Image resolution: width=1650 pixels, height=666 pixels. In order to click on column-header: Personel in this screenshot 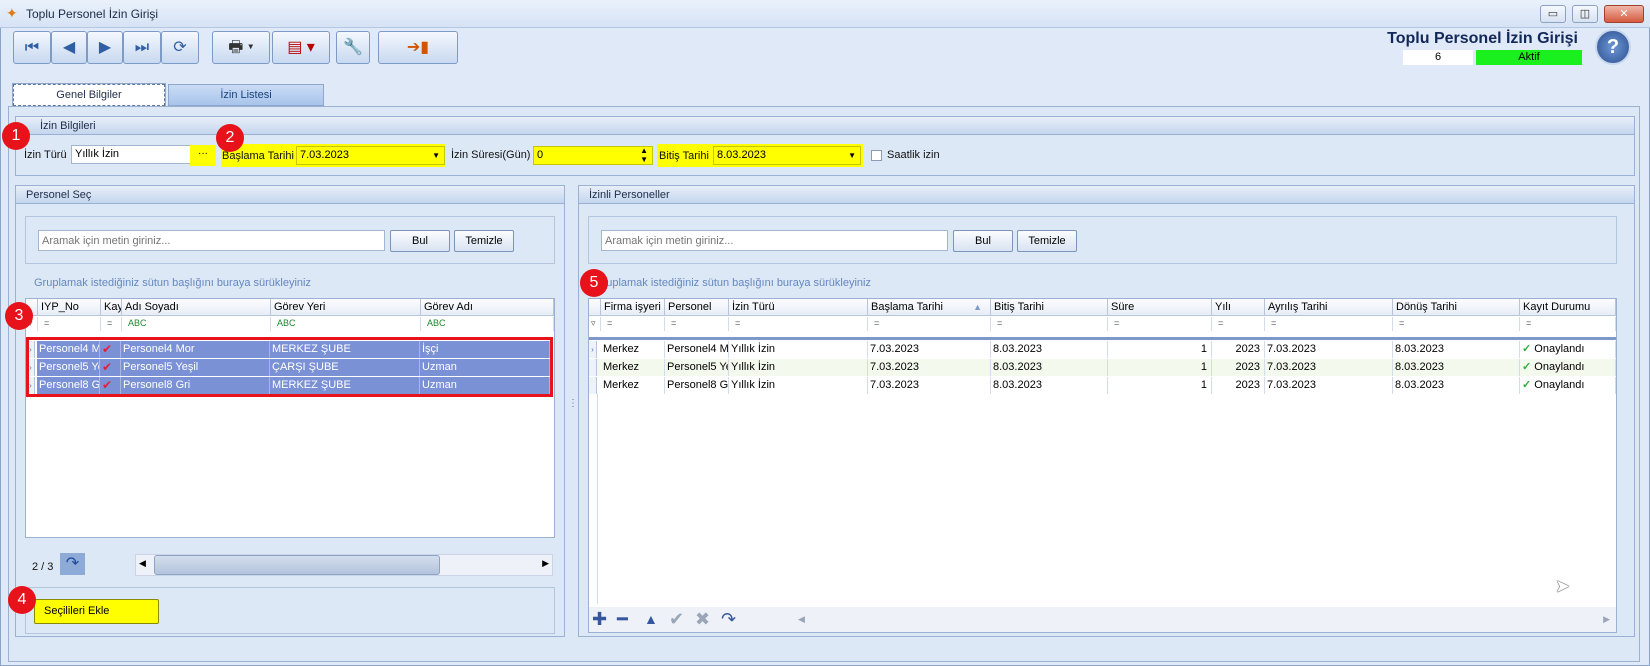, I will do `click(697, 307)`.